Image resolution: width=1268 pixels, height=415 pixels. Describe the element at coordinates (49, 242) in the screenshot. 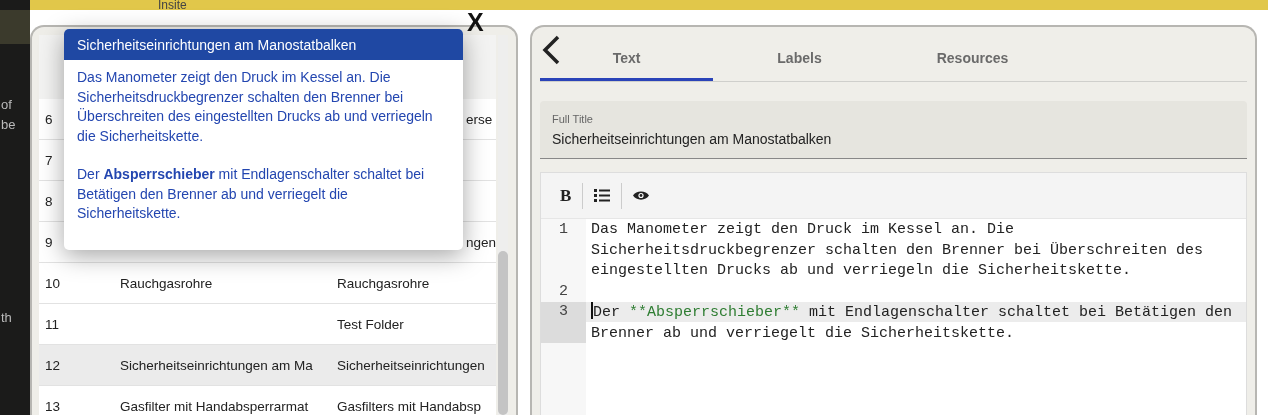

I see `row-number: 9` at that location.